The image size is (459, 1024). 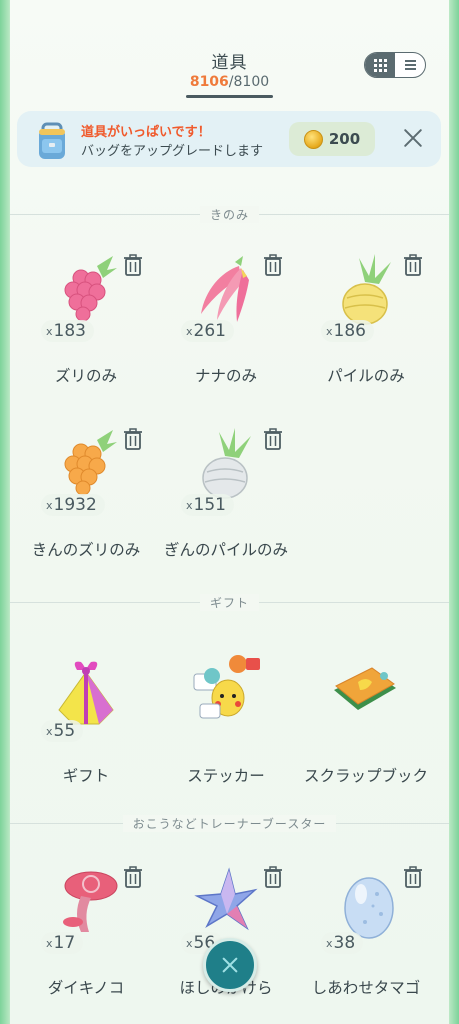 What do you see at coordinates (229, 602) in the screenshot?
I see `section-header-gifts: ギフト` at bounding box center [229, 602].